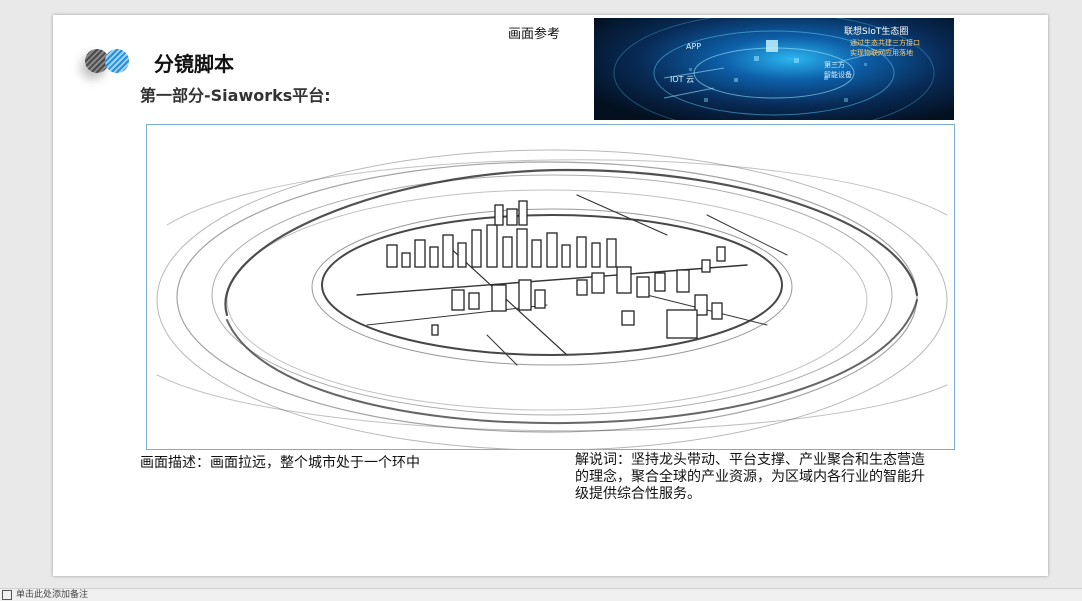 The width and height of the screenshot is (1082, 601). I want to click on notes-icon, so click(7, 595).